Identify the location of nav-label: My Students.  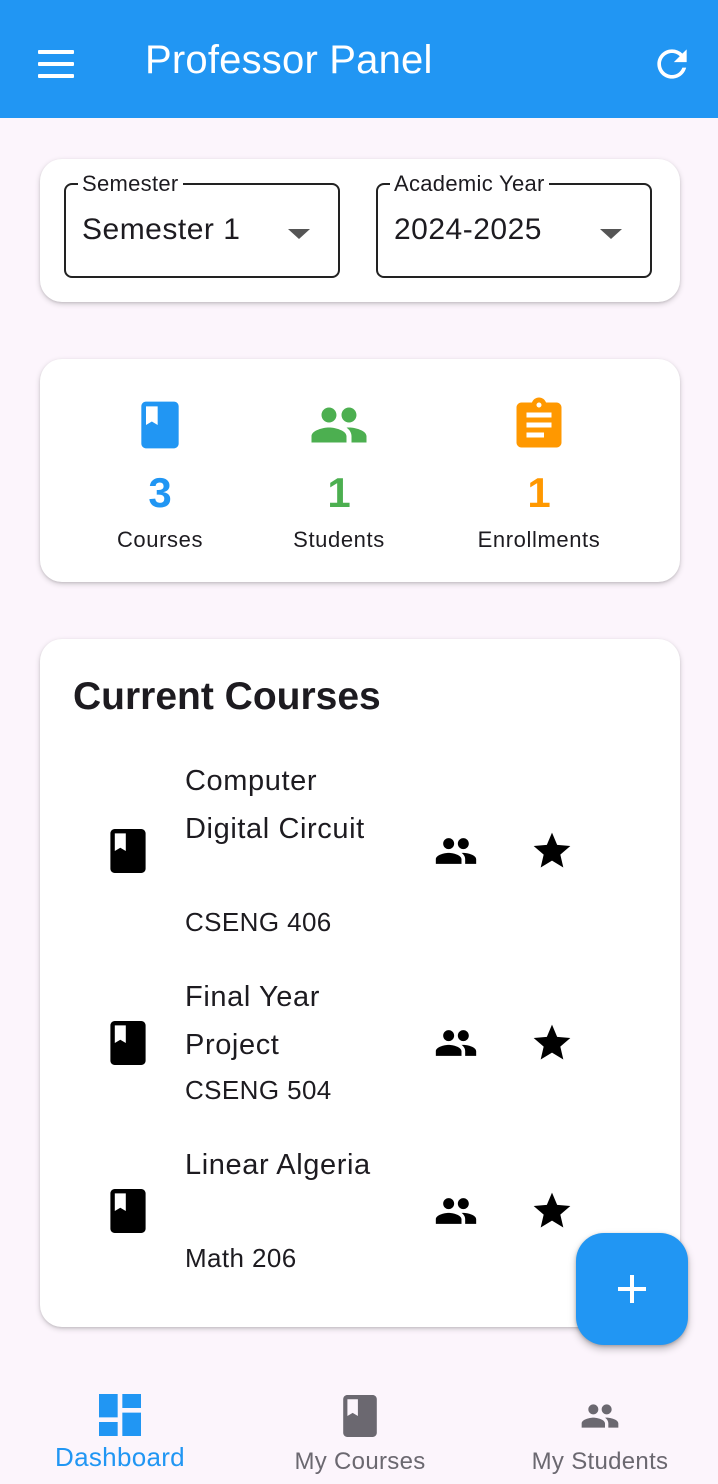
(600, 1461).